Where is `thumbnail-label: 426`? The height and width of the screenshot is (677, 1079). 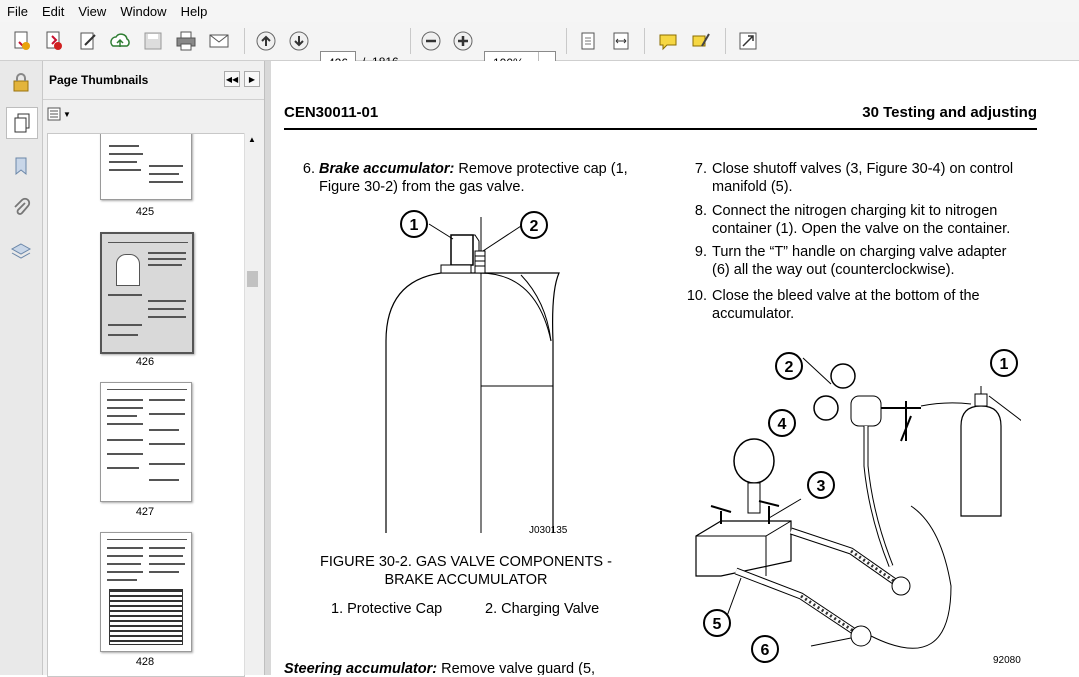
thumbnail-label: 426 is located at coordinates (145, 362).